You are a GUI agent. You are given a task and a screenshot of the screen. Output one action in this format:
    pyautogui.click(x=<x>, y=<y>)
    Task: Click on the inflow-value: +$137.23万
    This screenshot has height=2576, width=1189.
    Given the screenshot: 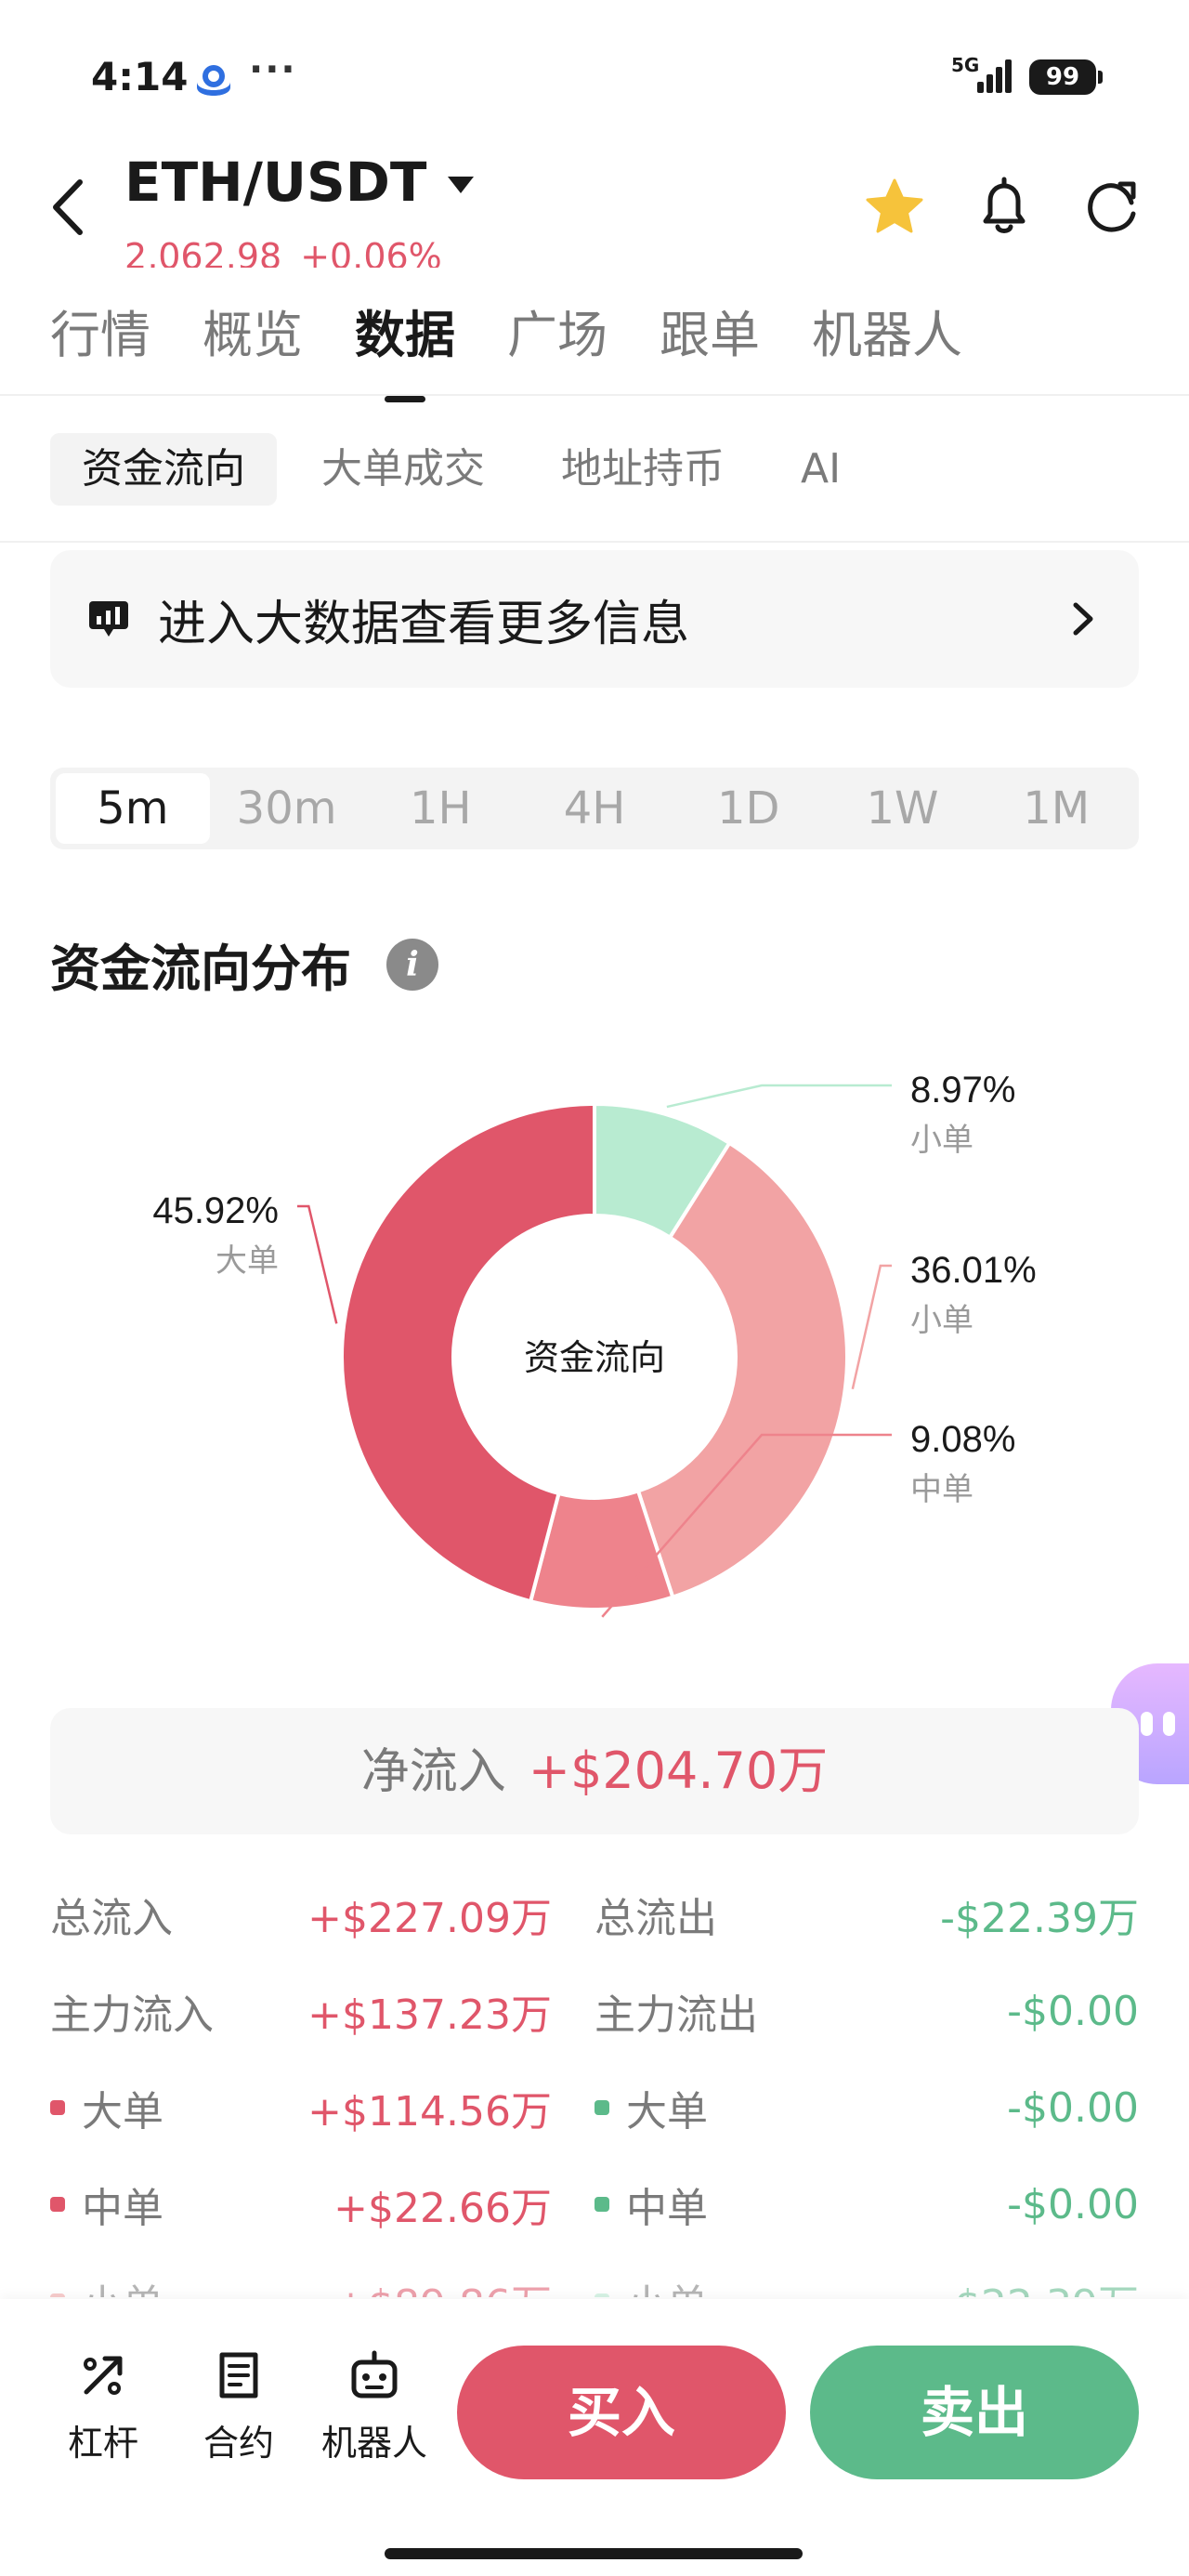 What is the action you would take?
    pyautogui.click(x=429, y=2015)
    